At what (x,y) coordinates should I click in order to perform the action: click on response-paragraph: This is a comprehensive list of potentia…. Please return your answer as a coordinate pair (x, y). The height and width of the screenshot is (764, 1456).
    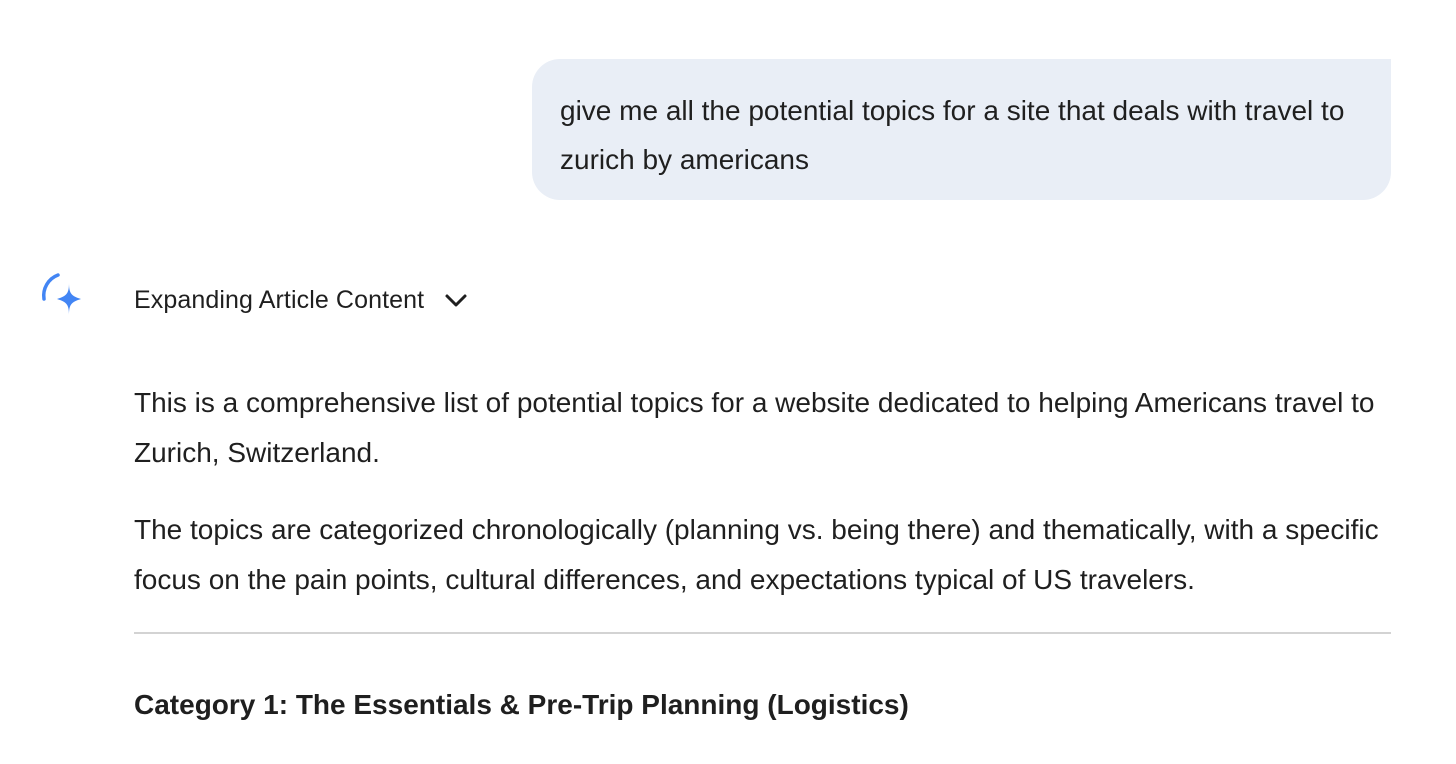
    Looking at the image, I should click on (754, 427).